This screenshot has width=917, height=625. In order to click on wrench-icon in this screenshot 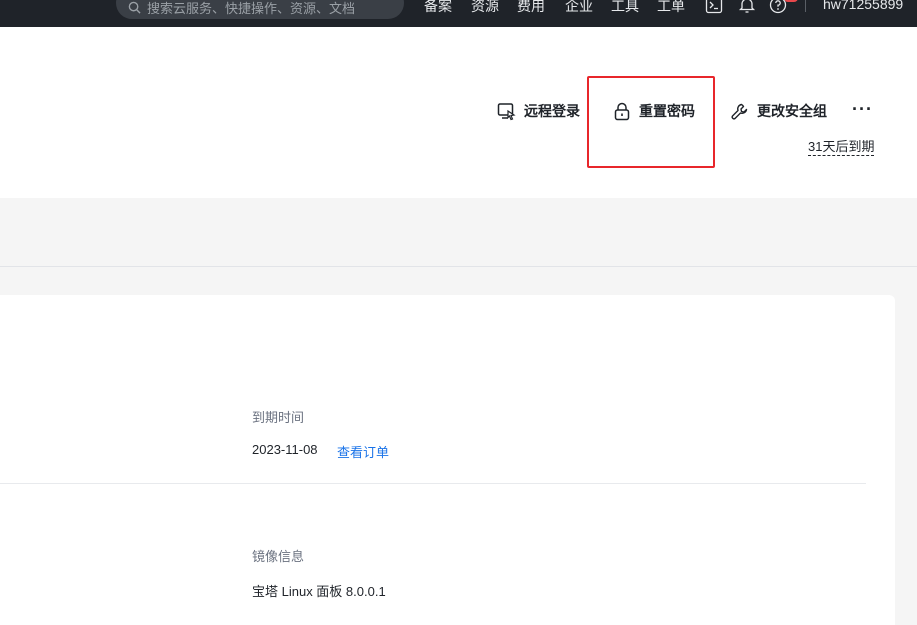, I will do `click(739, 111)`.